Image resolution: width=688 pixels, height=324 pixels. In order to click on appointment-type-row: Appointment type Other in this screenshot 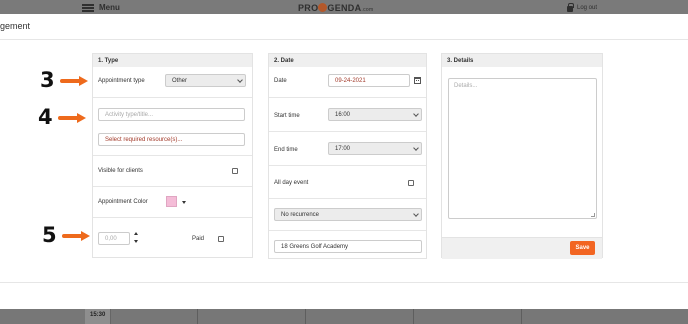, I will do `click(172, 82)`.